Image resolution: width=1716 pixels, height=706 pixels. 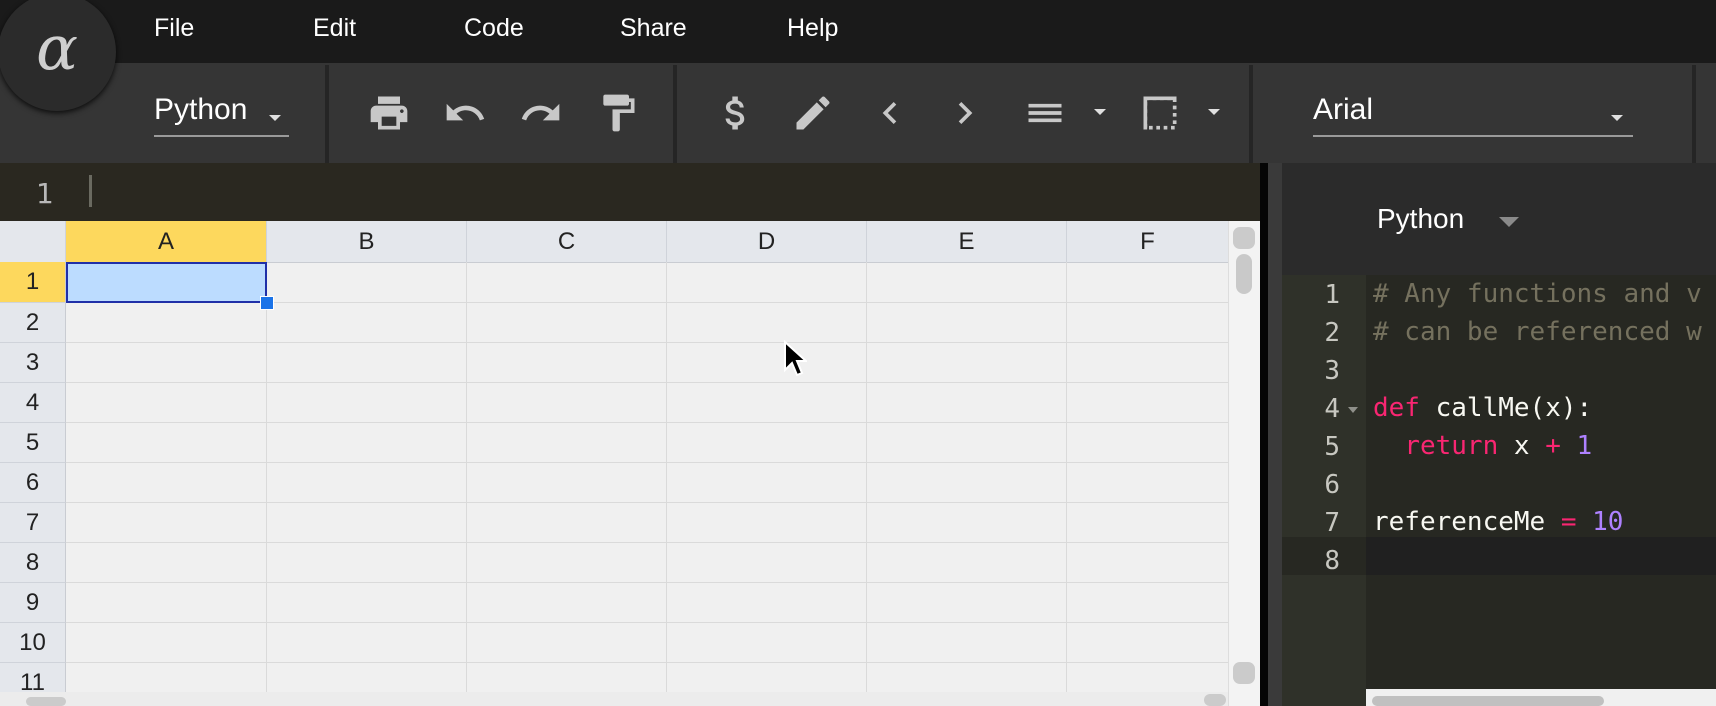 I want to click on cell-c5, so click(x=567, y=443).